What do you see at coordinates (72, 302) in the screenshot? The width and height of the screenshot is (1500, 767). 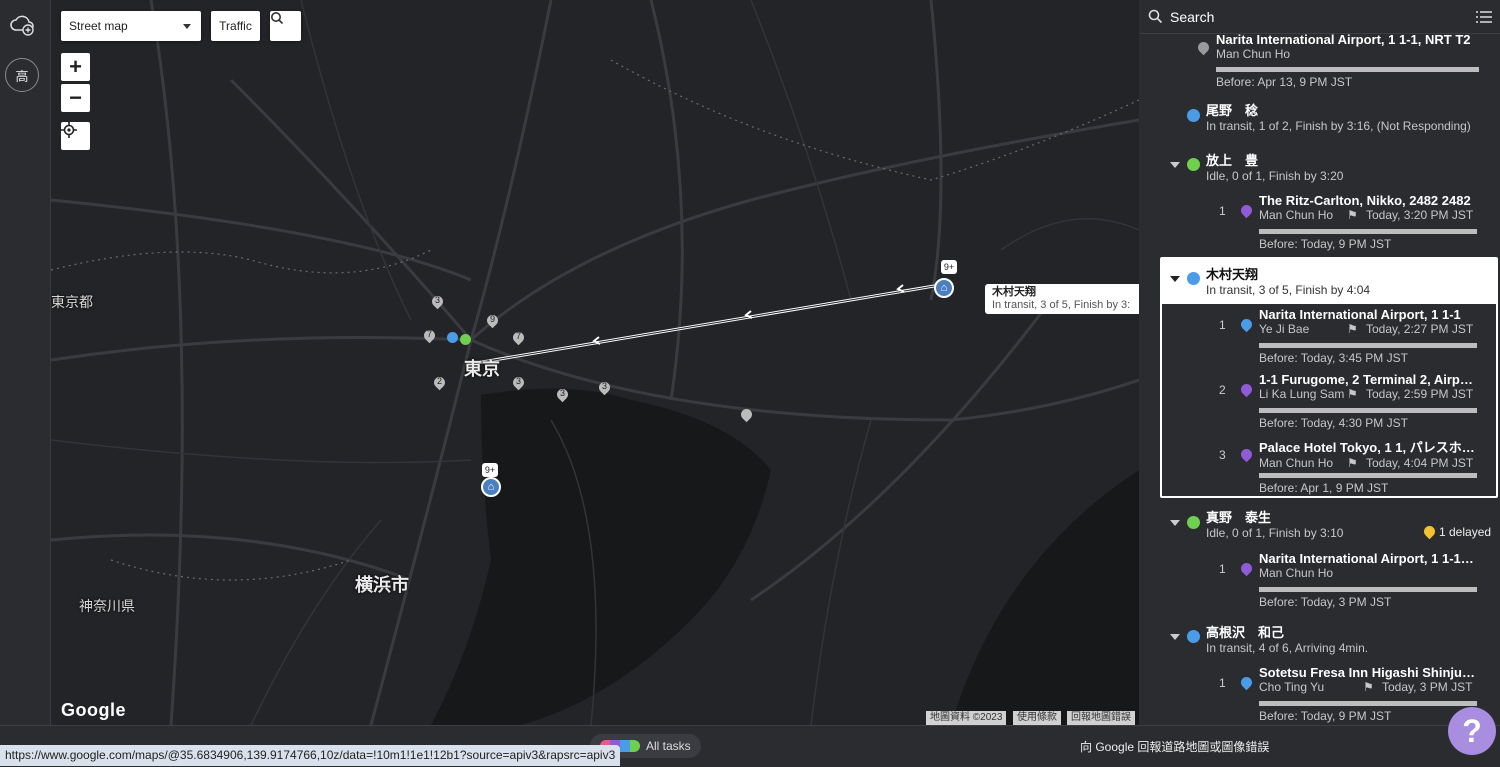 I see `map-label-tokyo-prefecture: 東京都` at bounding box center [72, 302].